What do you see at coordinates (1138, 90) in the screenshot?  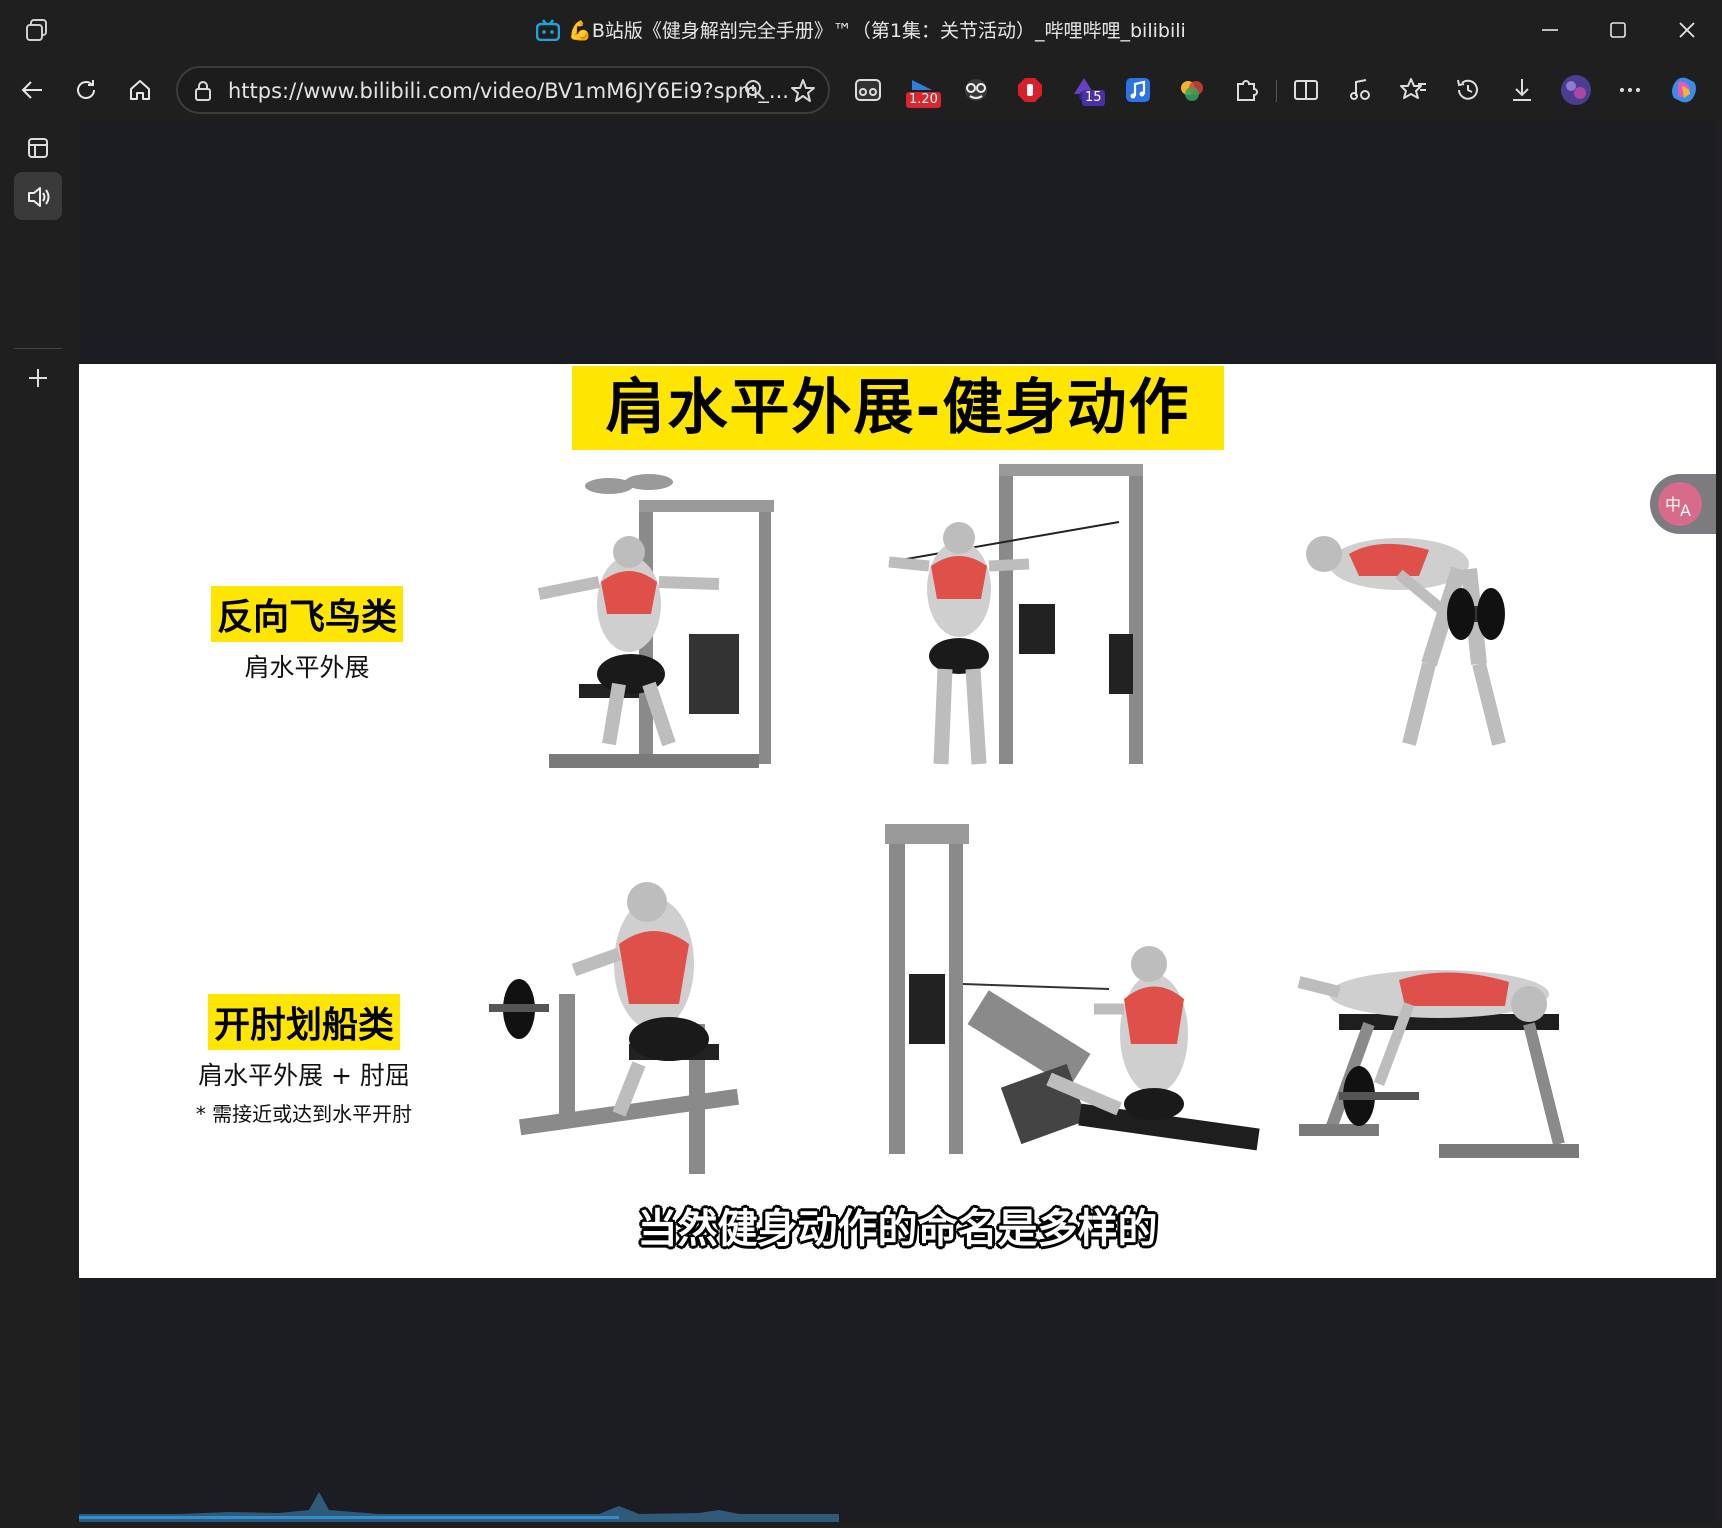 I see `music-note-extension-icon` at bounding box center [1138, 90].